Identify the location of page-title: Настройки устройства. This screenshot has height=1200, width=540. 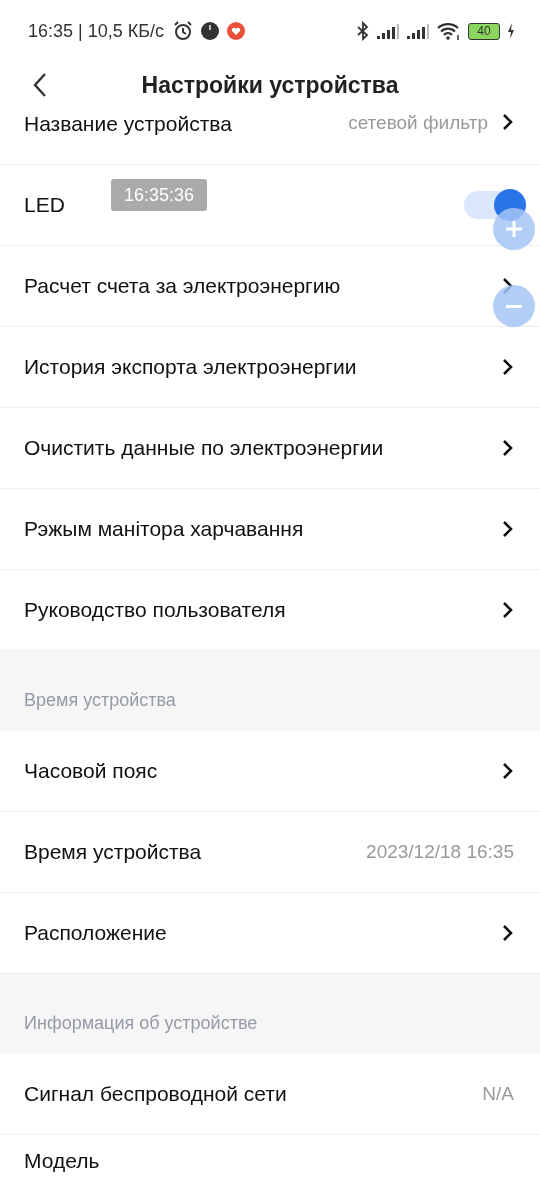
(270, 85).